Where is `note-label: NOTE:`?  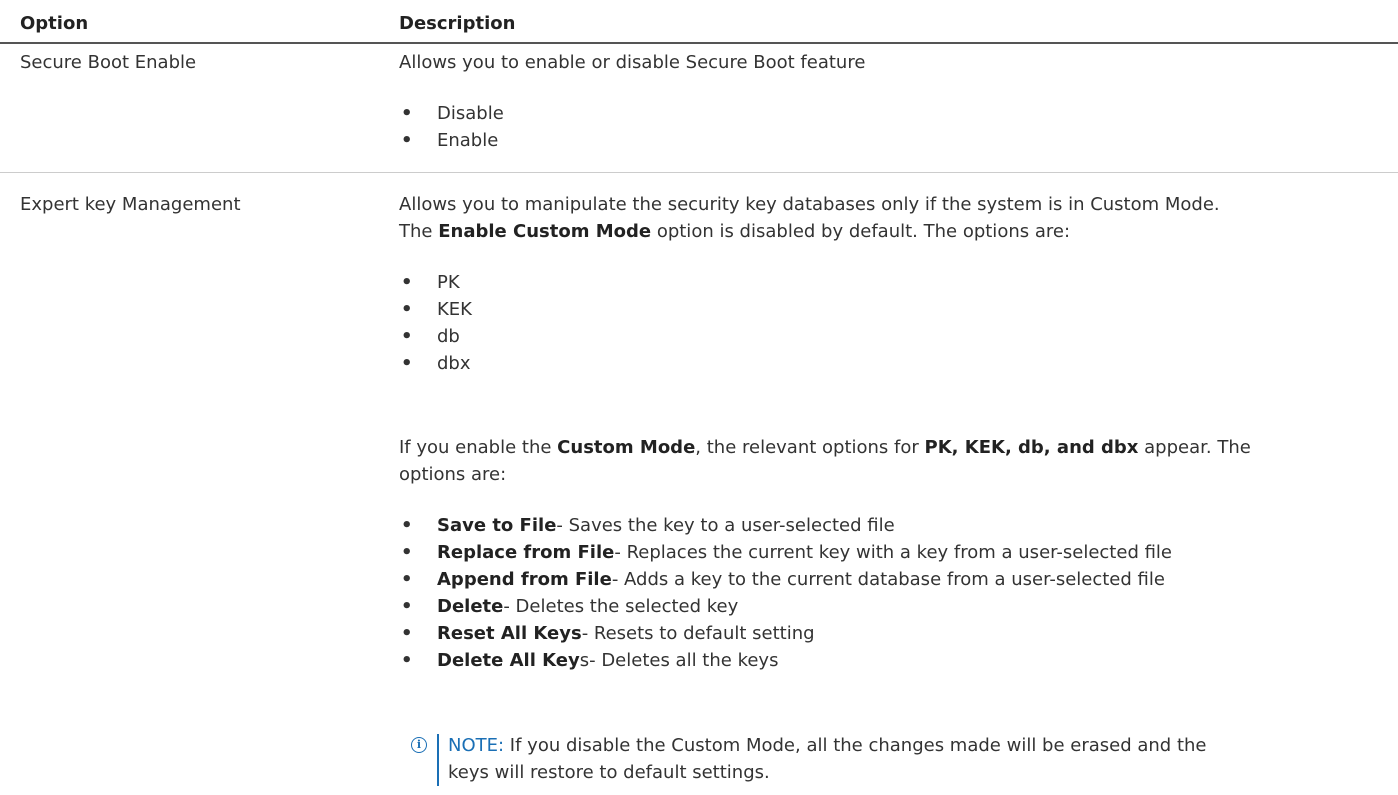 note-label: NOTE: is located at coordinates (476, 745).